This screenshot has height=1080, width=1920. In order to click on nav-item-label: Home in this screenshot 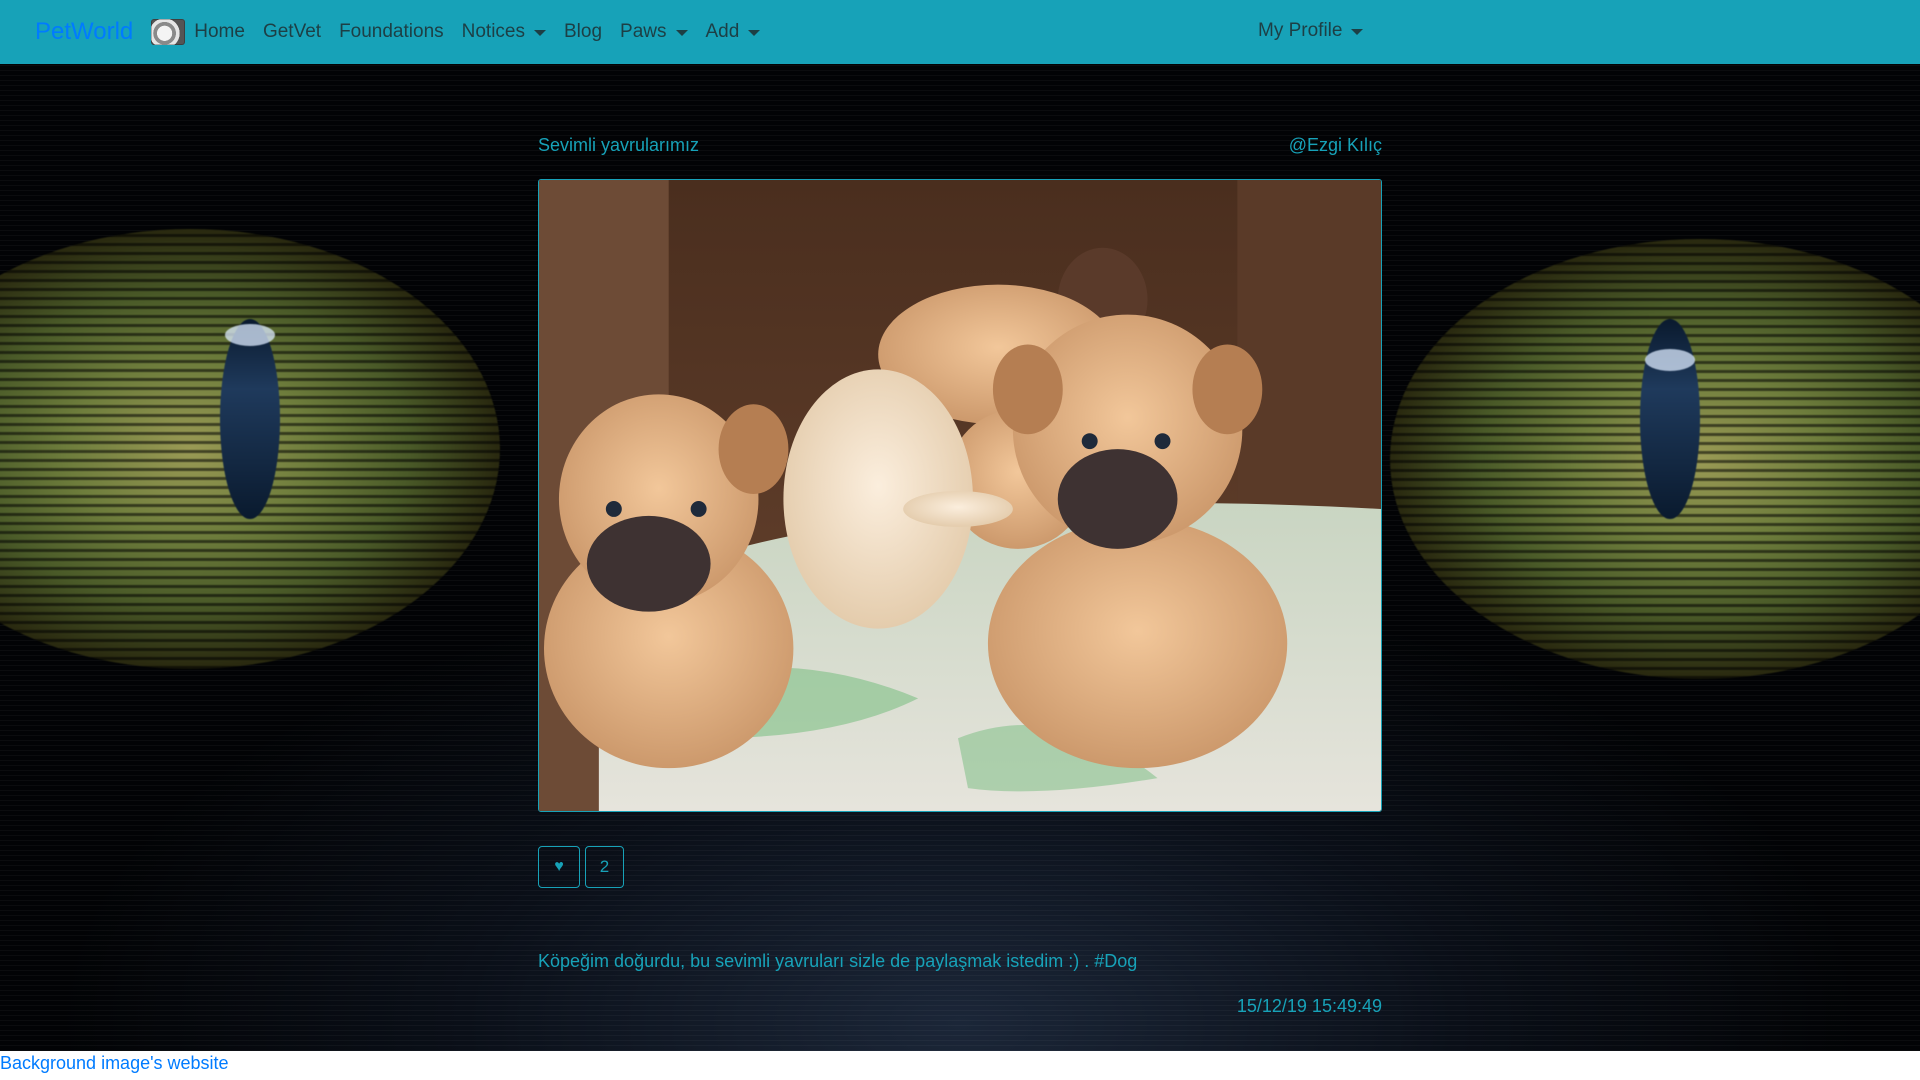, I will do `click(219, 31)`.